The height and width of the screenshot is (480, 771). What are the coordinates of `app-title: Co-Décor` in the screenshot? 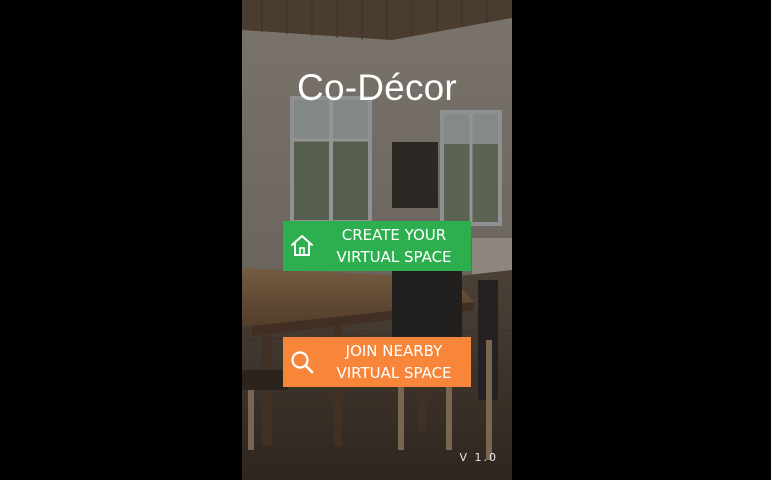 It's located at (377, 87).